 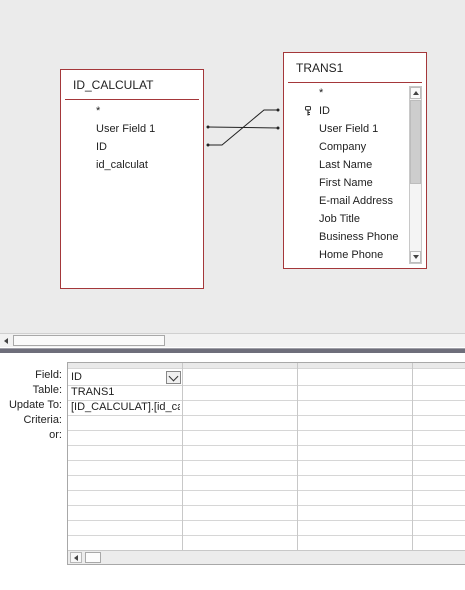 I want to click on field-label: id_calculat, so click(x=122, y=165).